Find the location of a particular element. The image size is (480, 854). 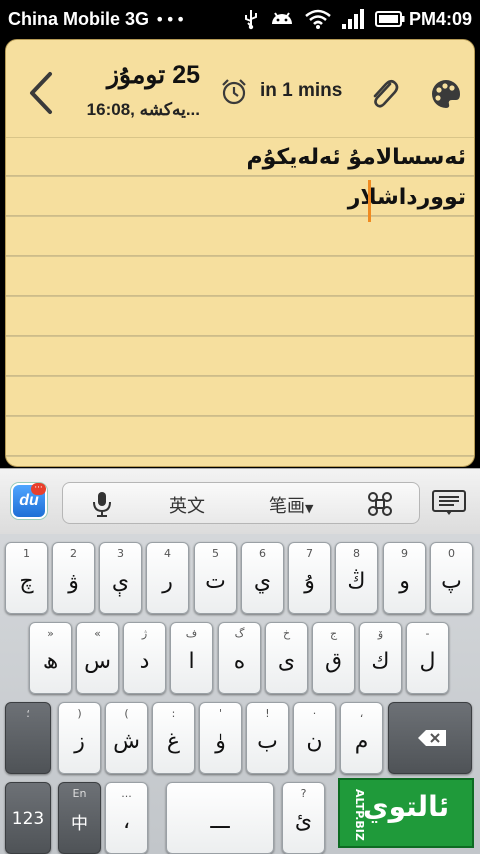

key-ke: ۆك is located at coordinates (380, 658).